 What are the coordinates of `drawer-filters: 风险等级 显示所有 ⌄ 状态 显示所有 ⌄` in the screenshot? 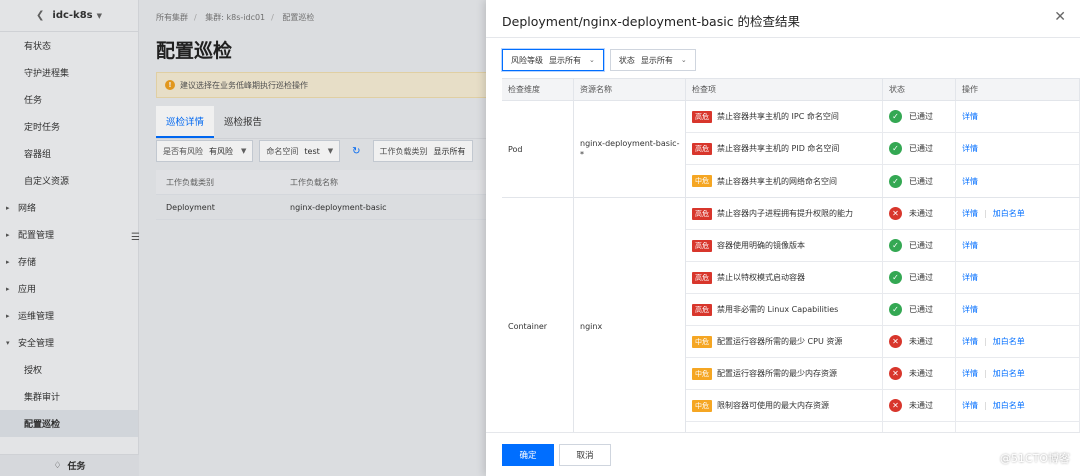 It's located at (599, 60).